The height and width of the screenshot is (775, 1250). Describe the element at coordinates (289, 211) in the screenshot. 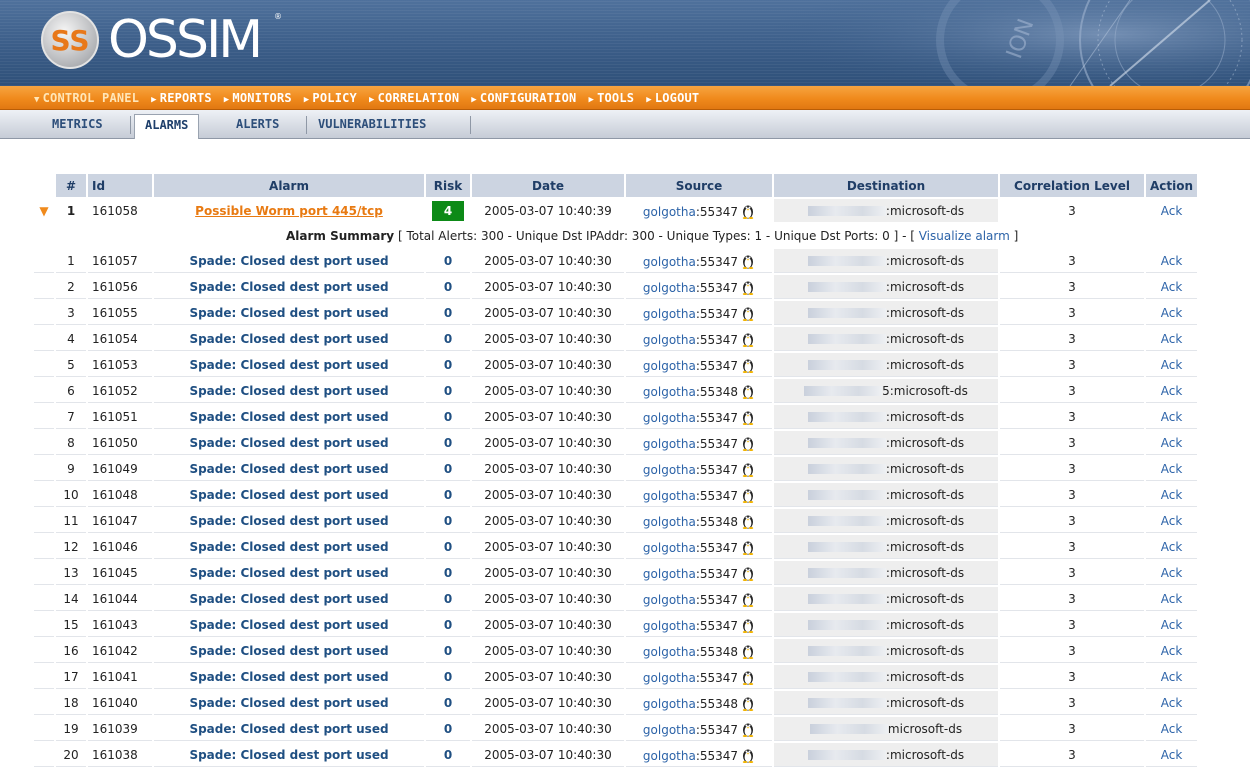

I see `alarm-name-link: Possible Worm port 445/tcp` at that location.